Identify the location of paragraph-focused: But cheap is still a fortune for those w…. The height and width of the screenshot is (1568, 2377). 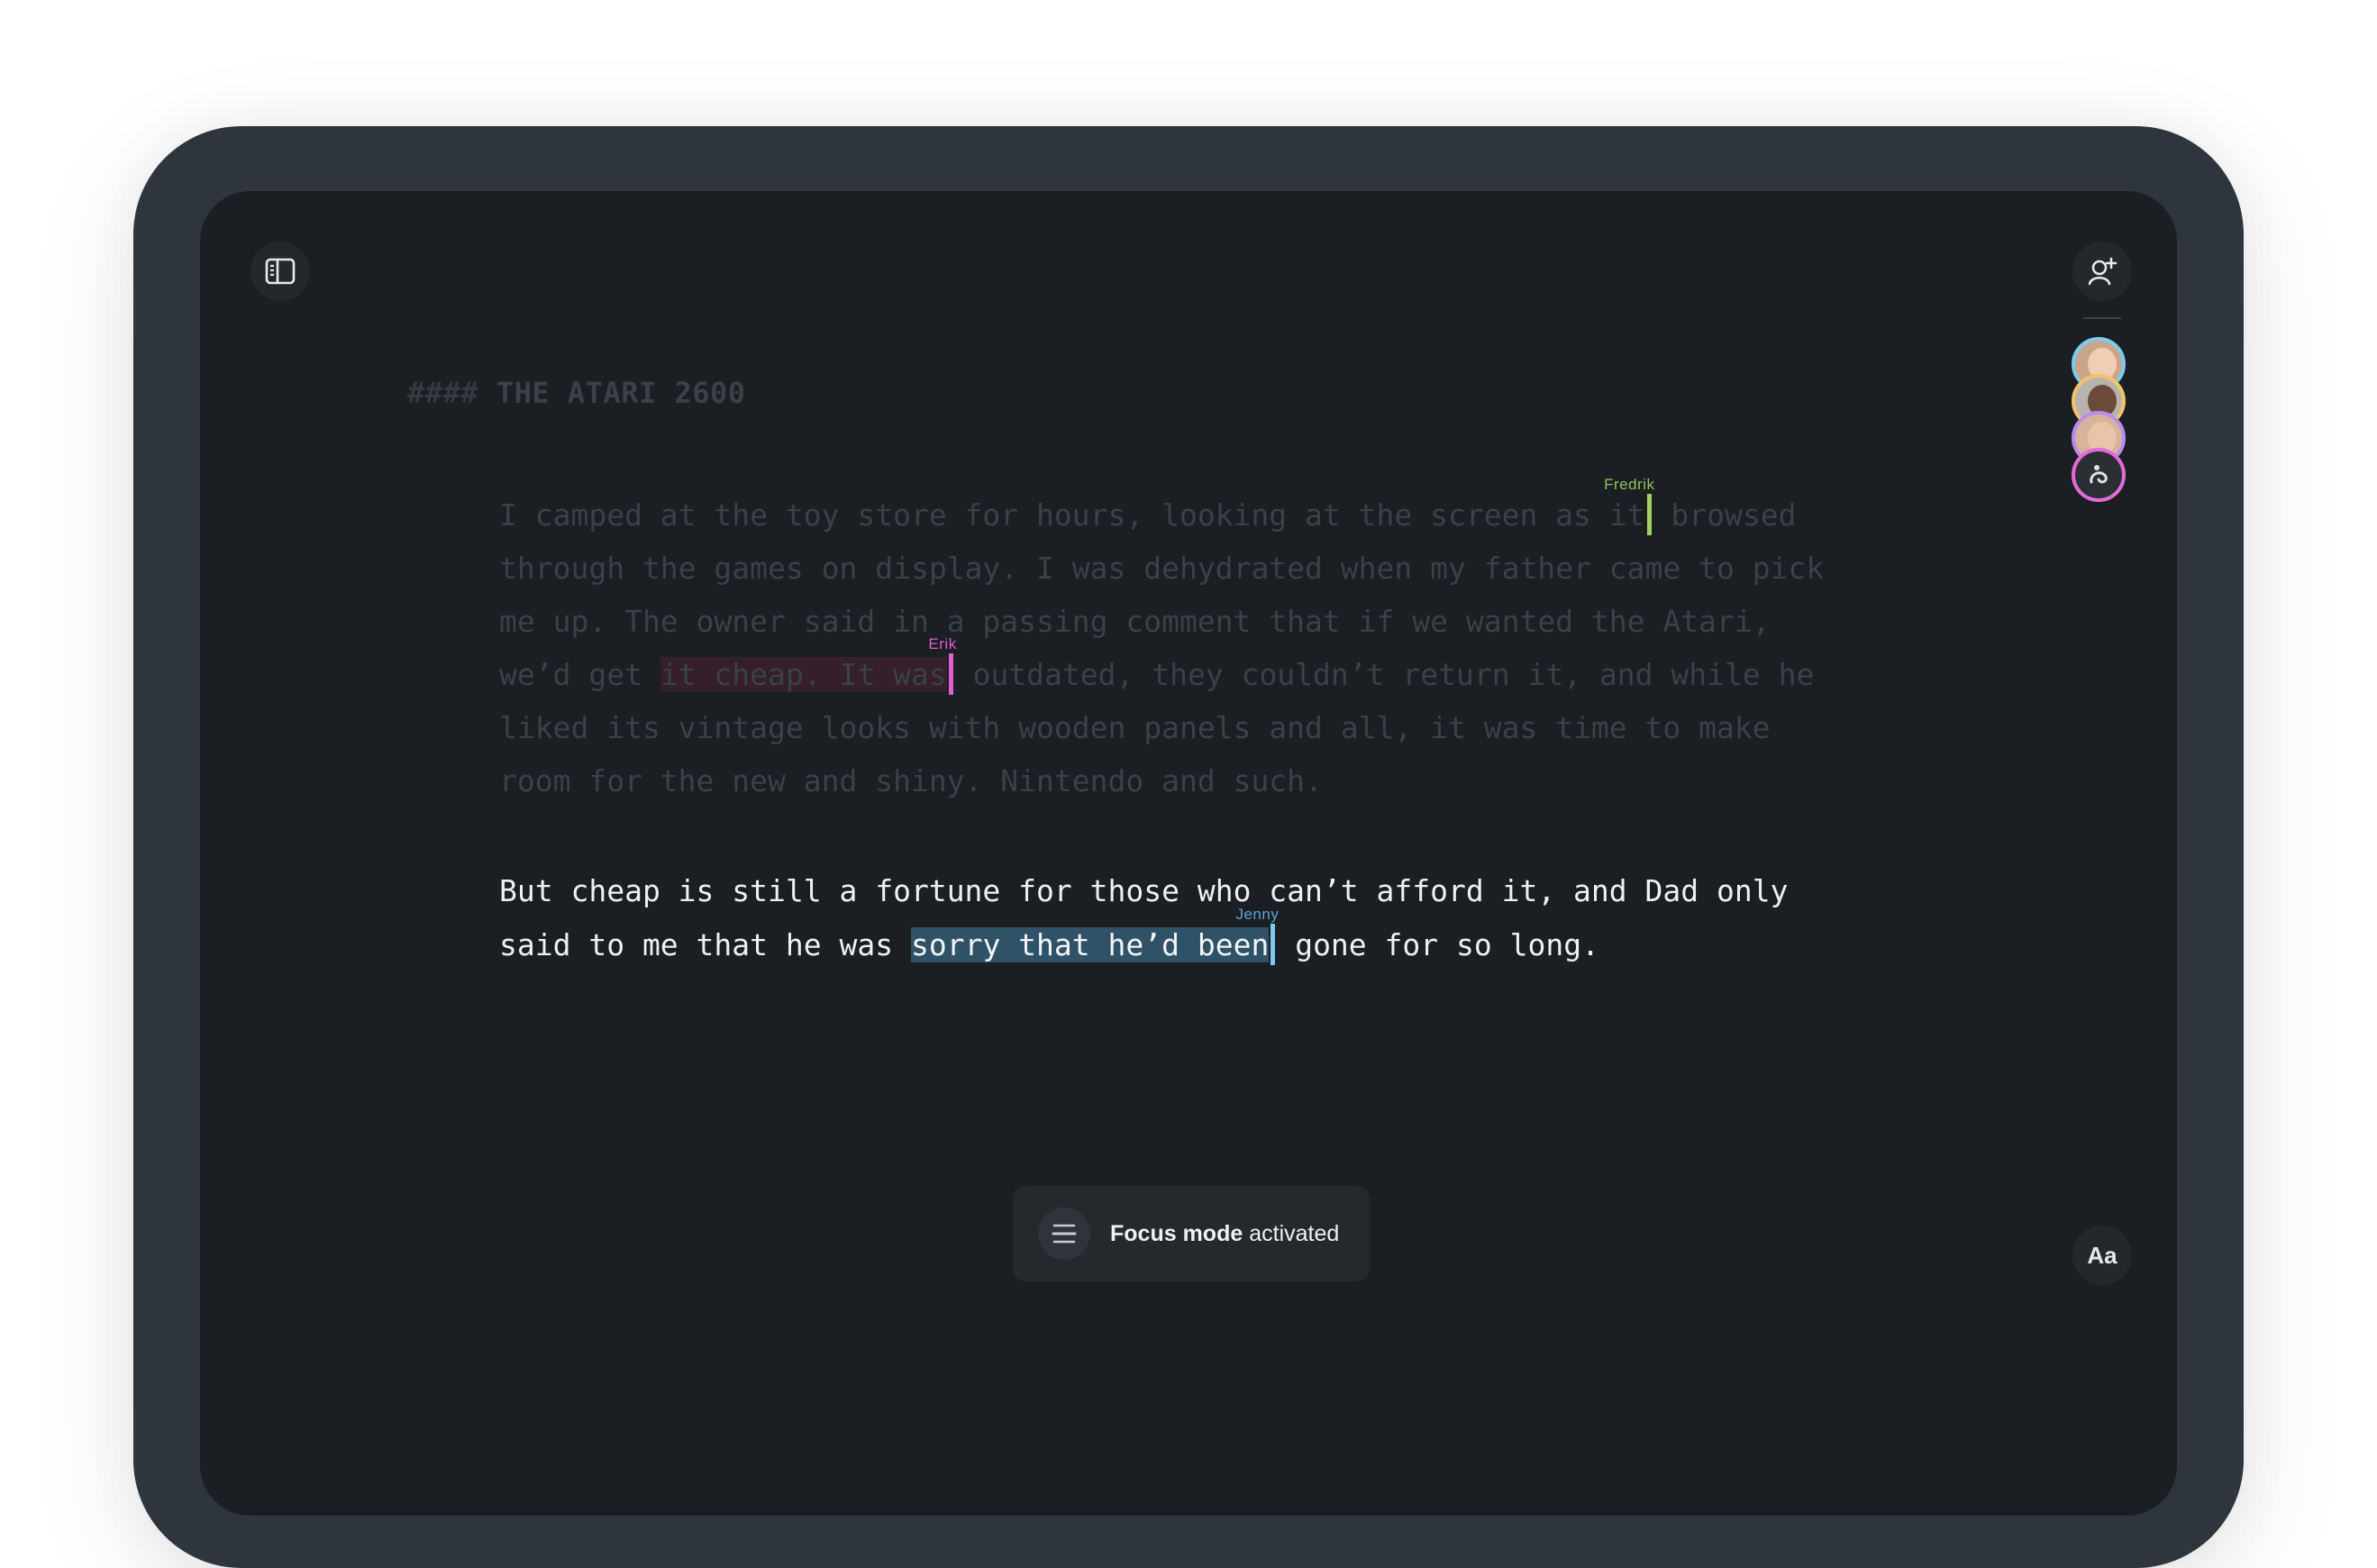
(1202, 918).